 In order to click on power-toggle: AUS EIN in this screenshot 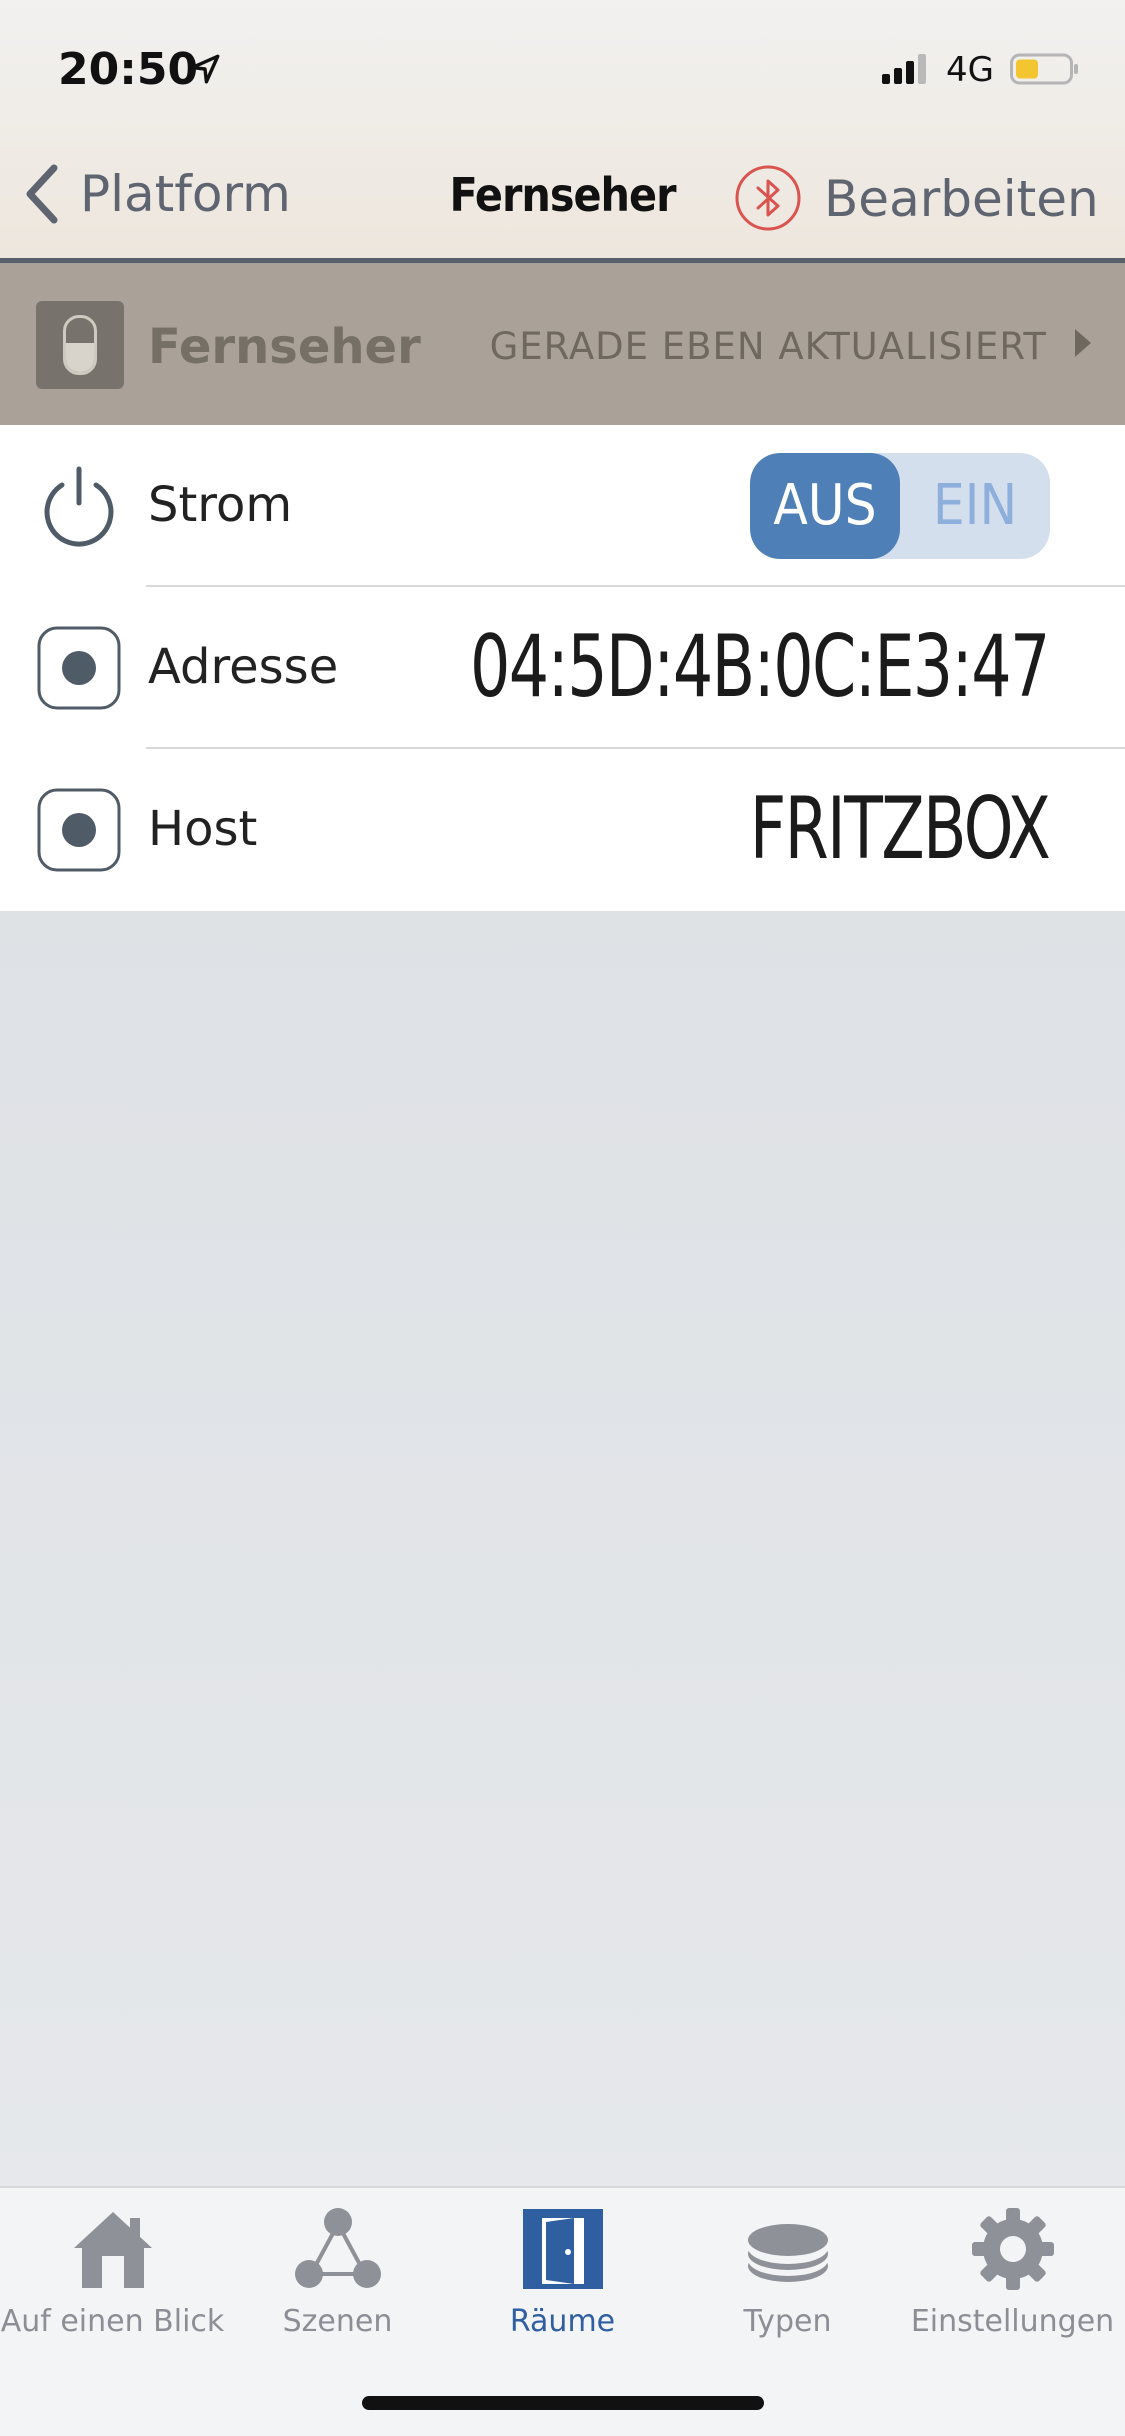, I will do `click(900, 506)`.